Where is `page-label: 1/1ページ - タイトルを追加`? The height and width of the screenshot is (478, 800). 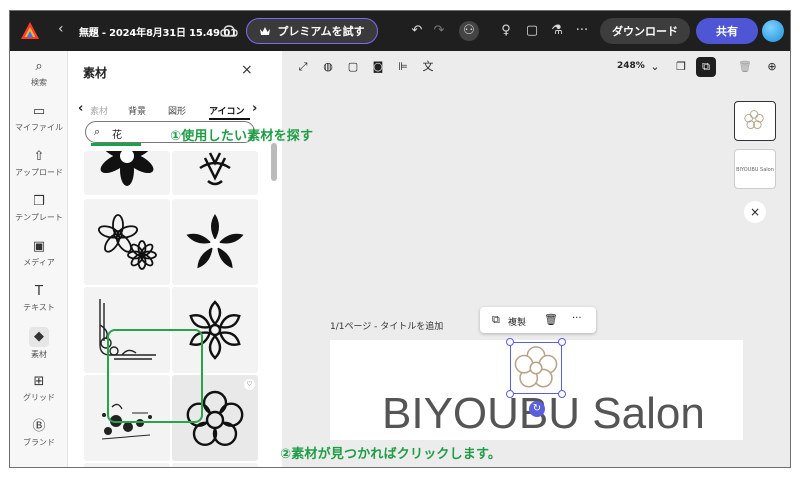
page-label: 1/1ページ - タイトルを追加 is located at coordinates (386, 325).